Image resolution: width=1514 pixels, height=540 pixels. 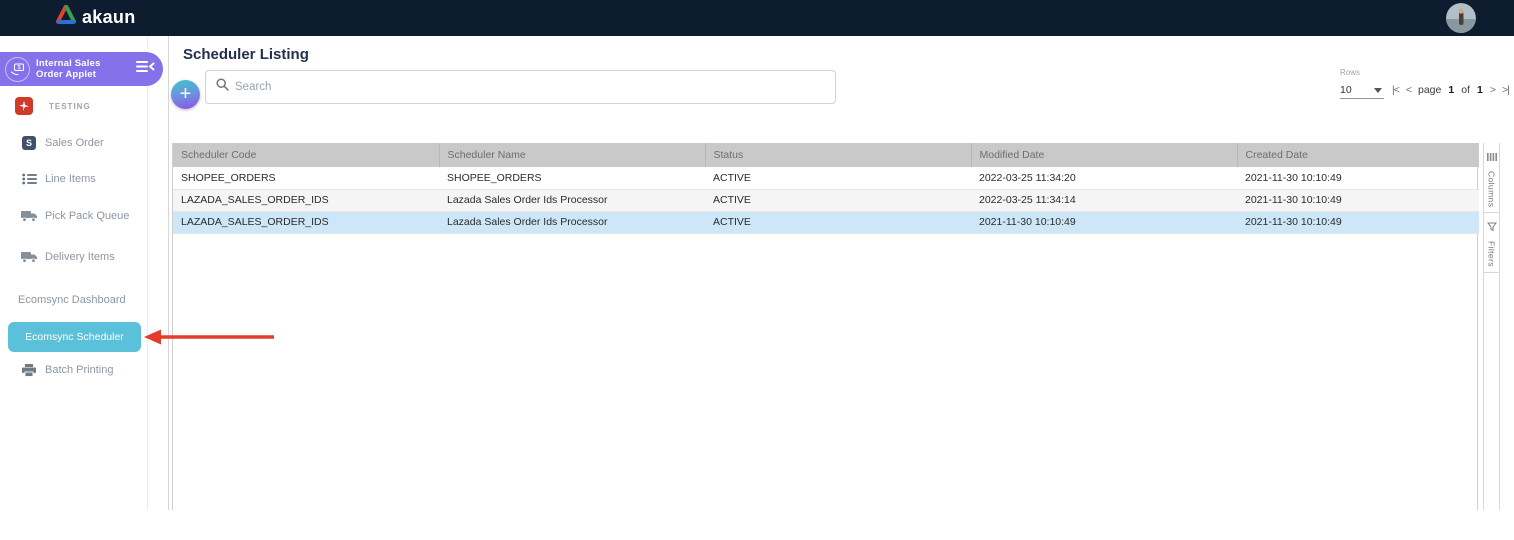 I want to click on rows-per-page-label: Rows, so click(x=1350, y=72).